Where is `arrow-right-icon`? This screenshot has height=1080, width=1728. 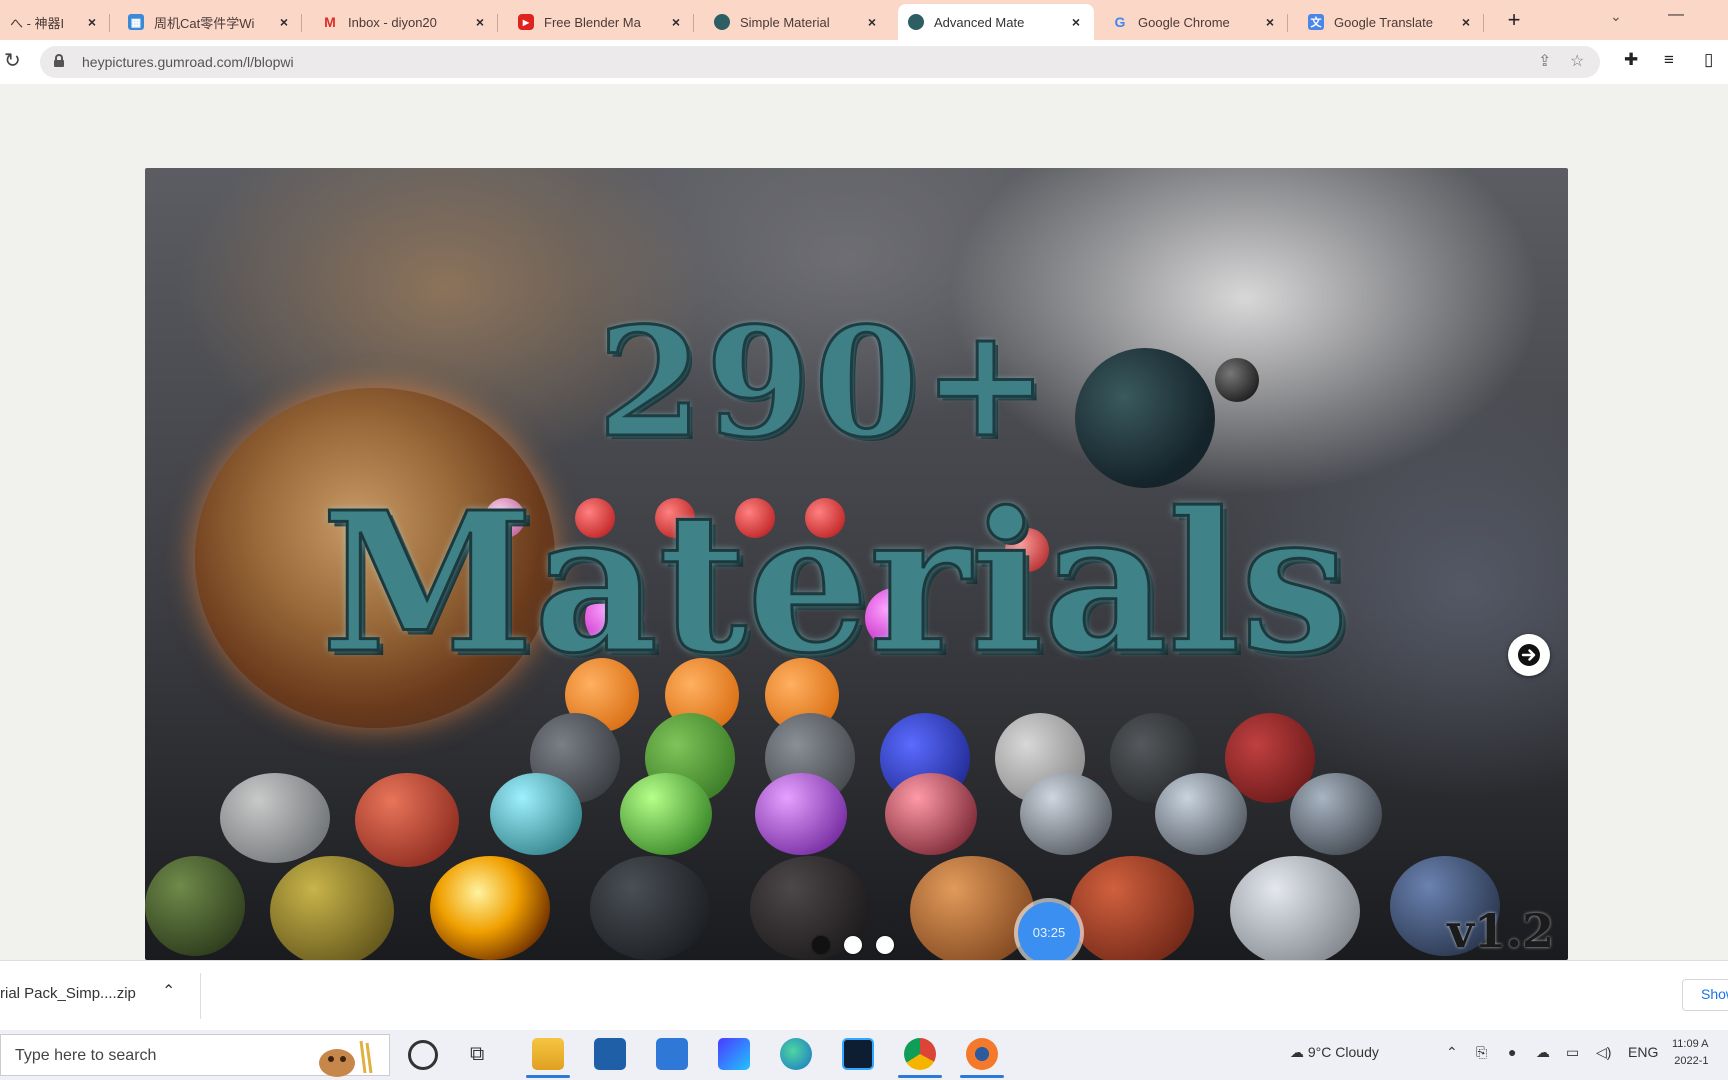
arrow-right-icon is located at coordinates (1529, 655).